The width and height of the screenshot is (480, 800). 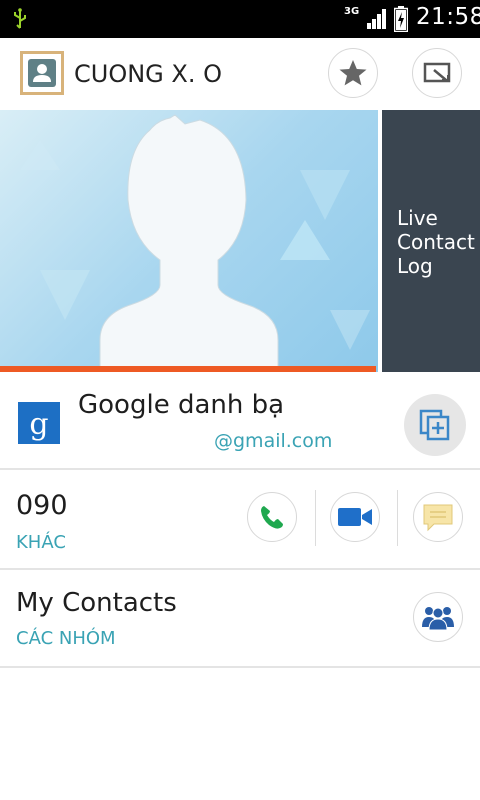 I want to click on edit-contact-icon, so click(x=437, y=72).